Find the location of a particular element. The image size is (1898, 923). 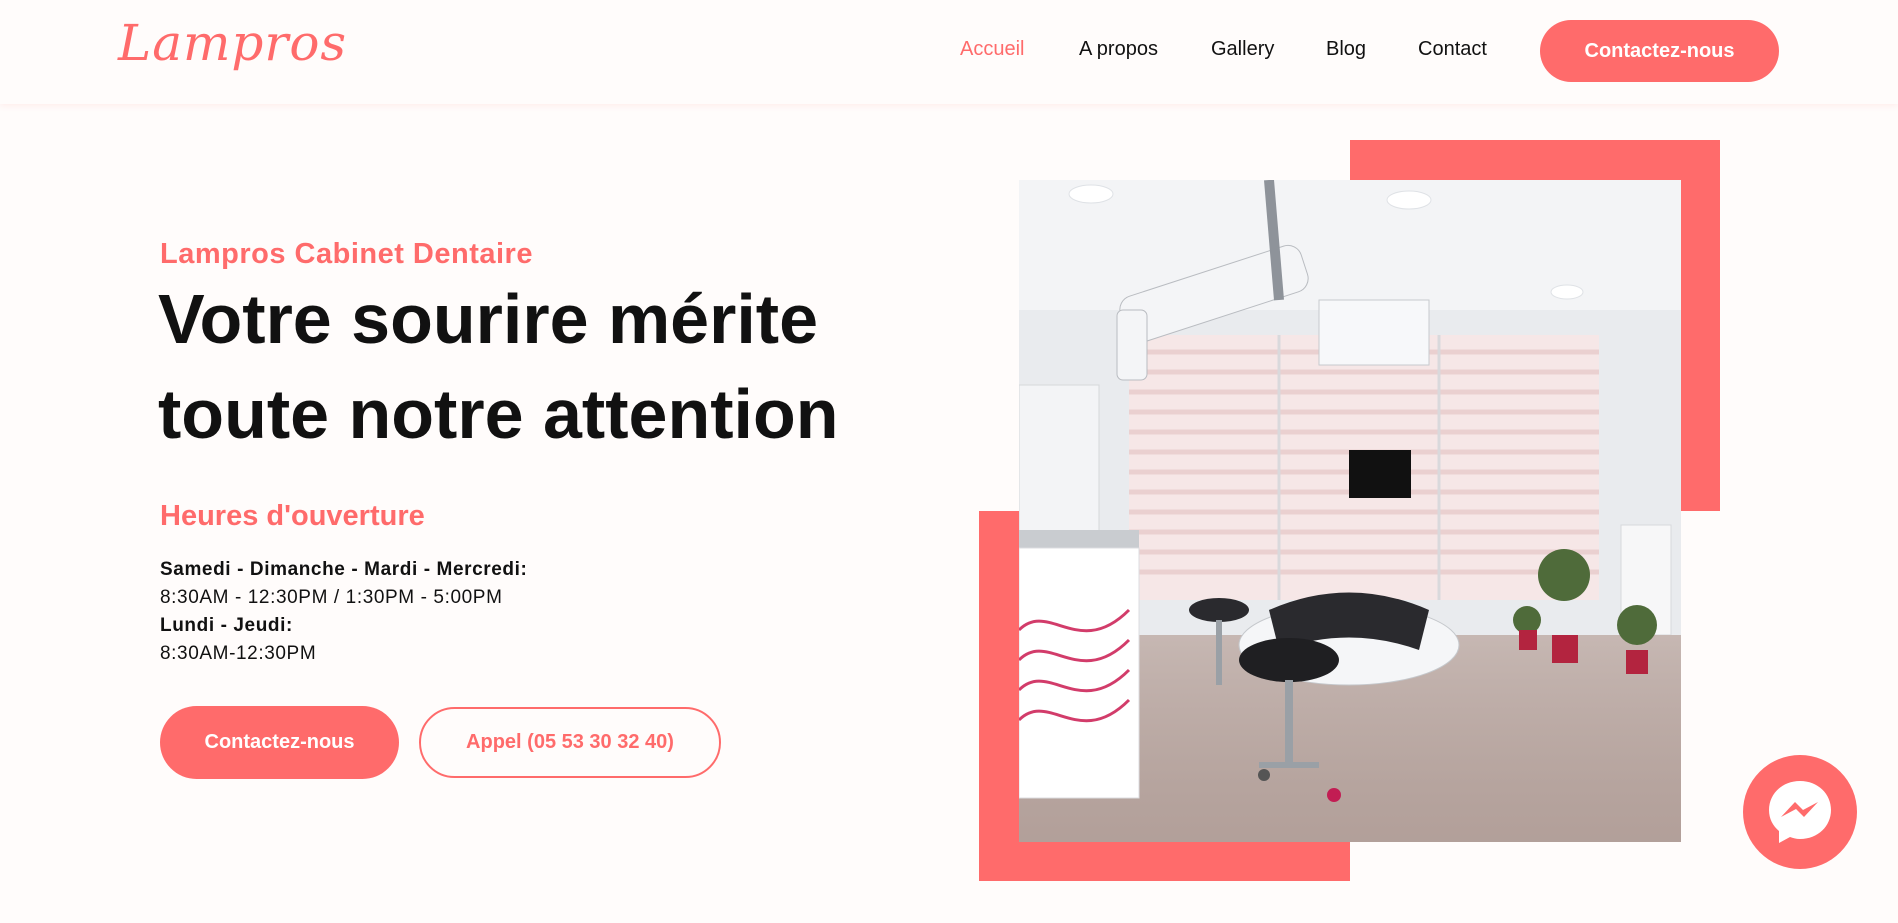

messenger-icon is located at coordinates (1800, 812).